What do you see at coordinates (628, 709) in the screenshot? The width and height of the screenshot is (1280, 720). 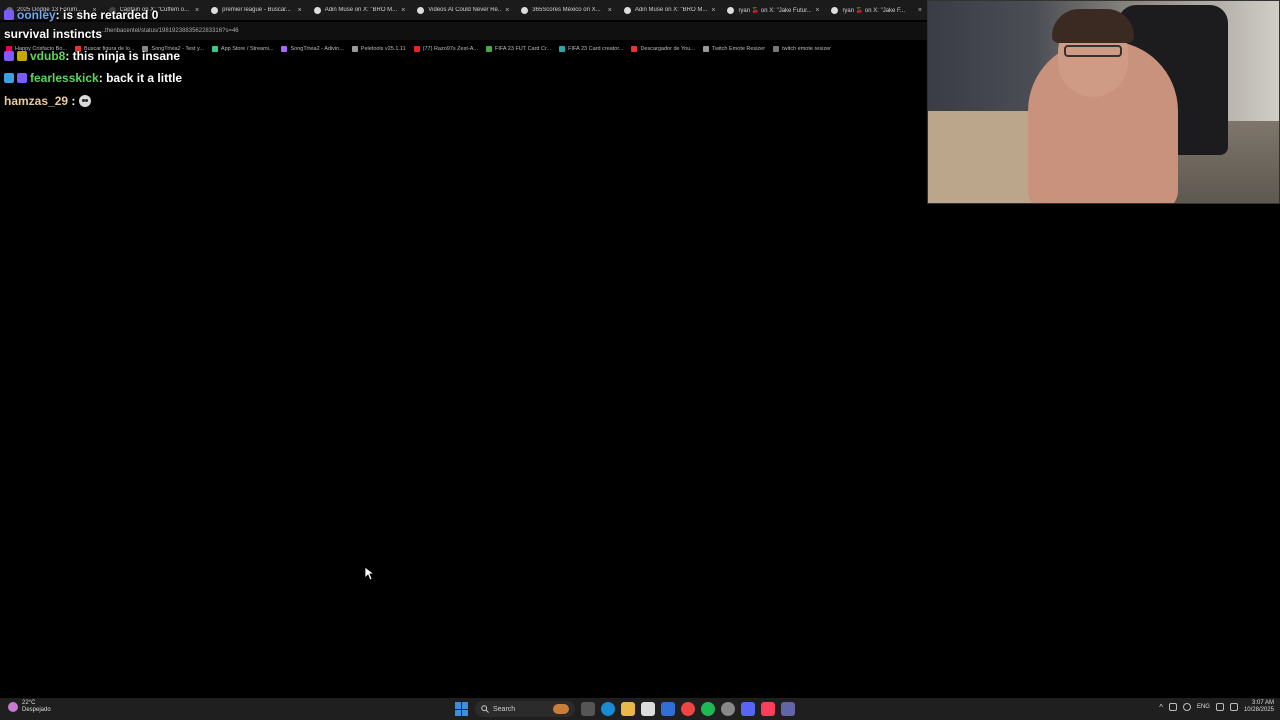 I see `file-explorer-icon` at bounding box center [628, 709].